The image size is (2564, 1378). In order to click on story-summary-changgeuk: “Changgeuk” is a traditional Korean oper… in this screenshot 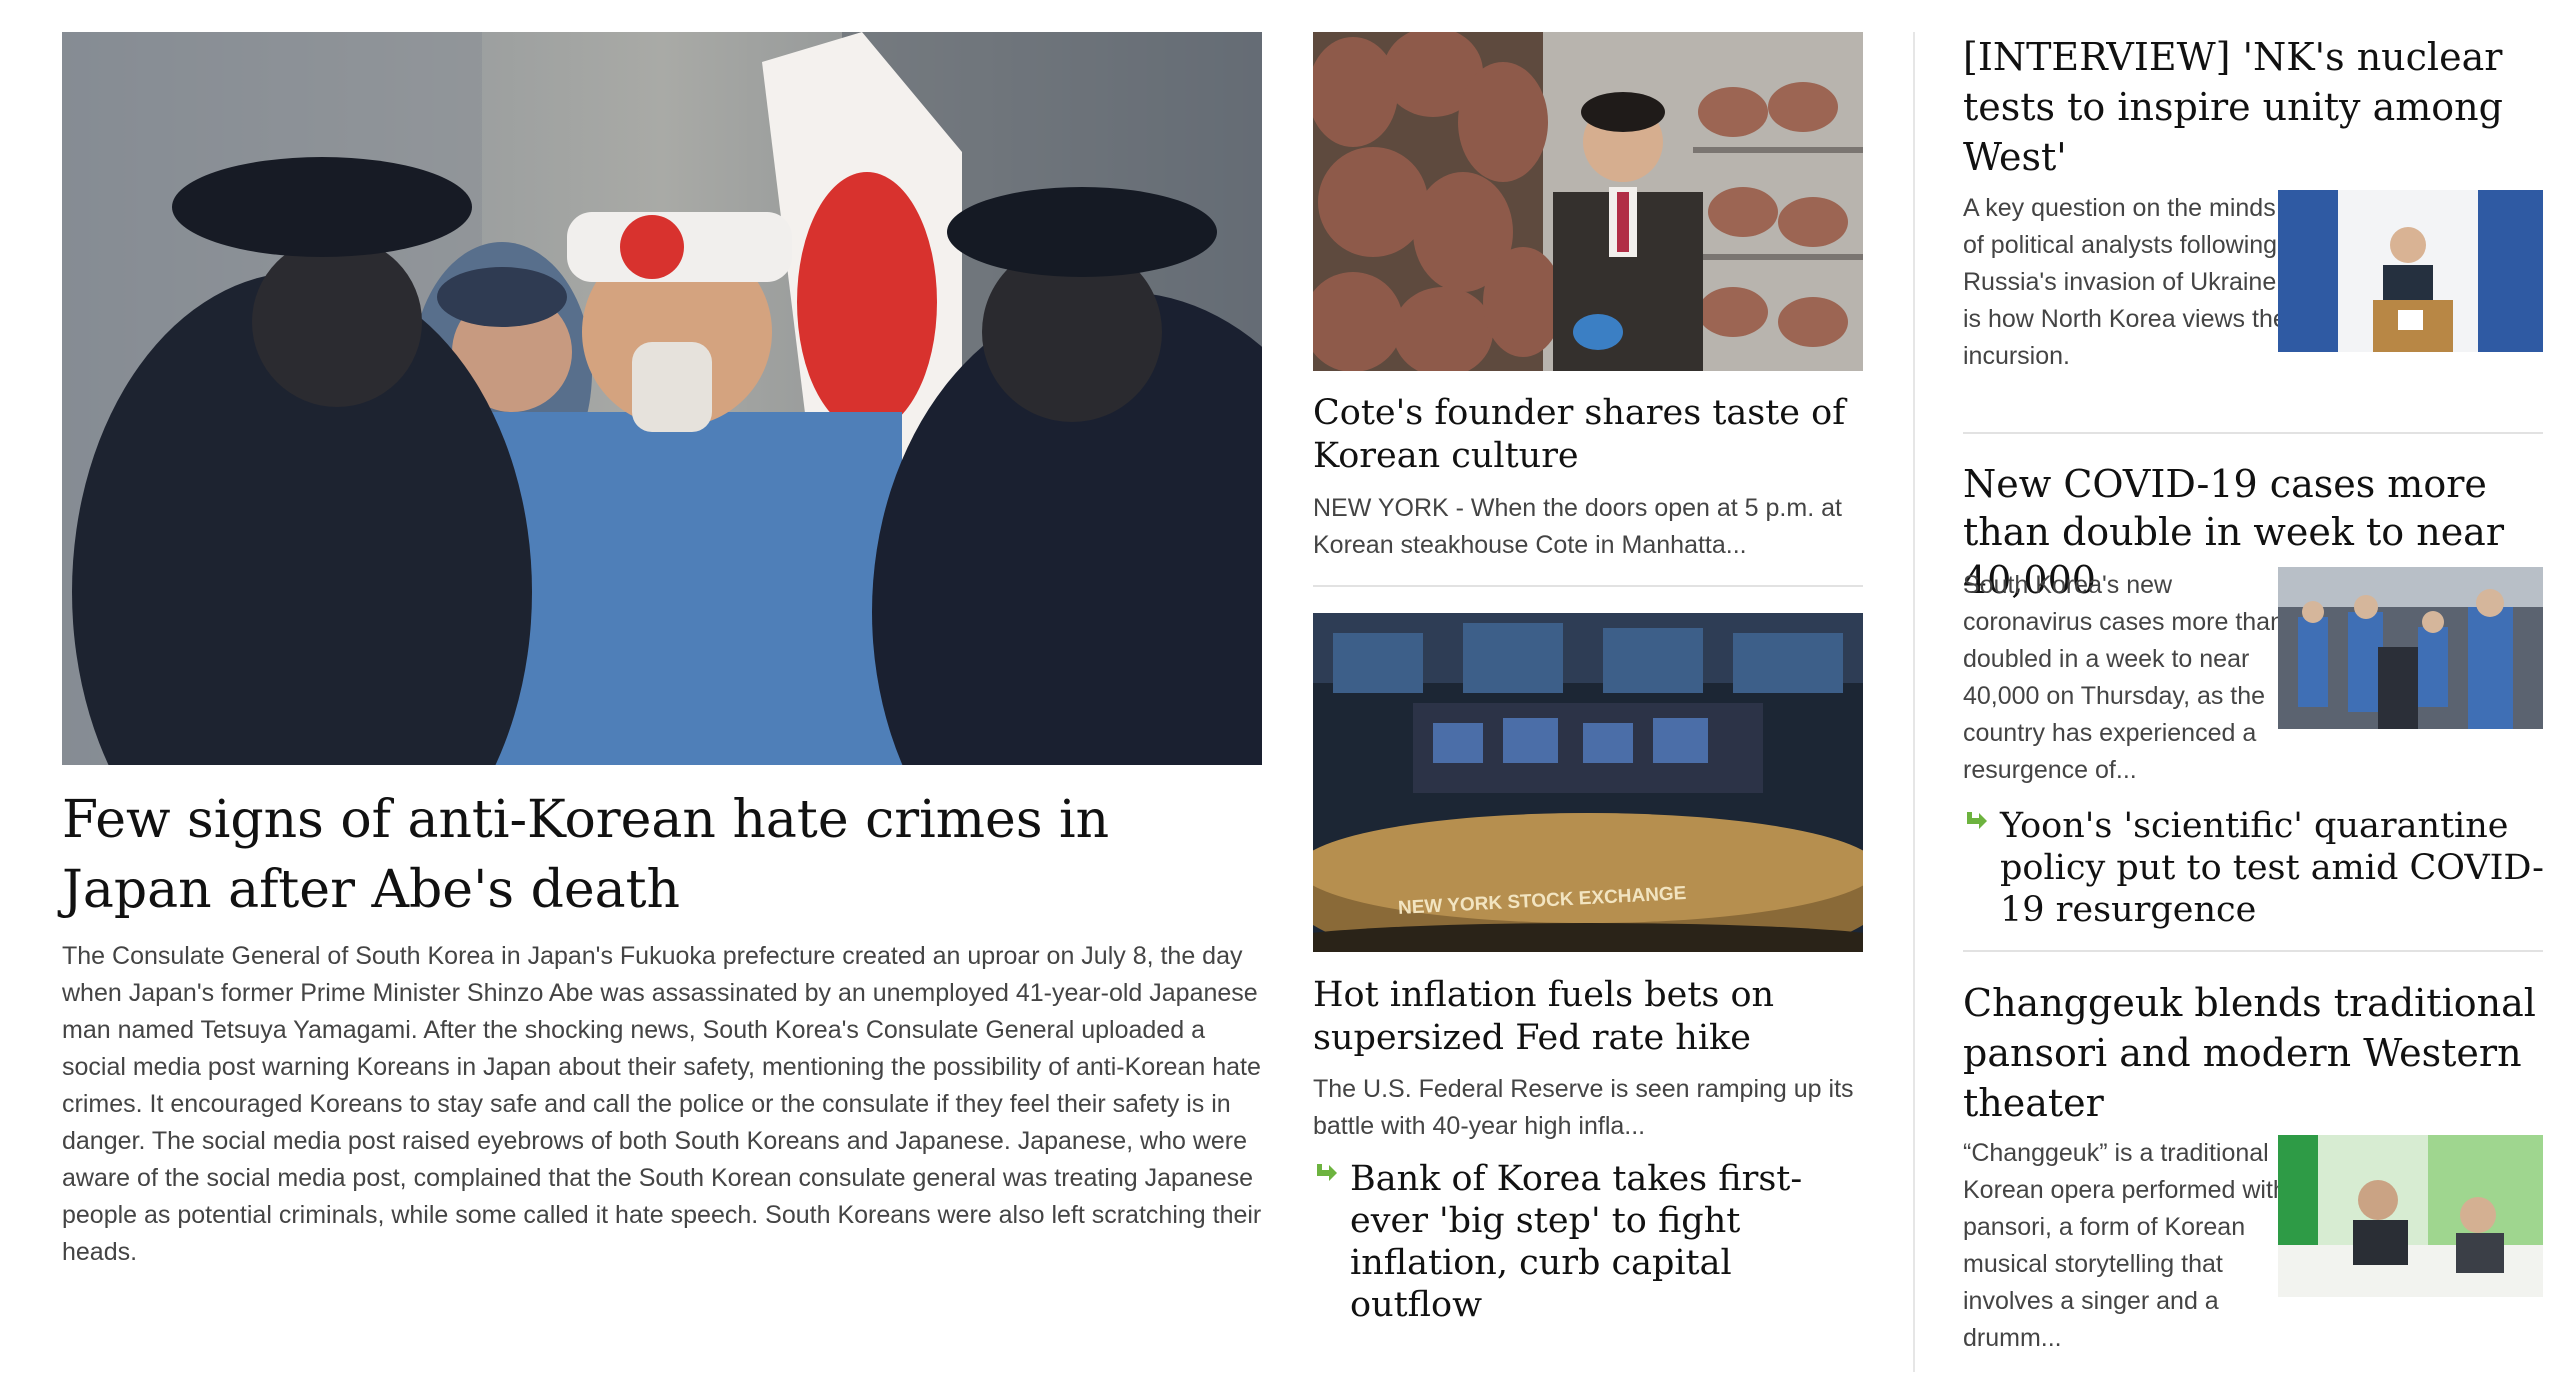, I will do `click(2125, 1245)`.